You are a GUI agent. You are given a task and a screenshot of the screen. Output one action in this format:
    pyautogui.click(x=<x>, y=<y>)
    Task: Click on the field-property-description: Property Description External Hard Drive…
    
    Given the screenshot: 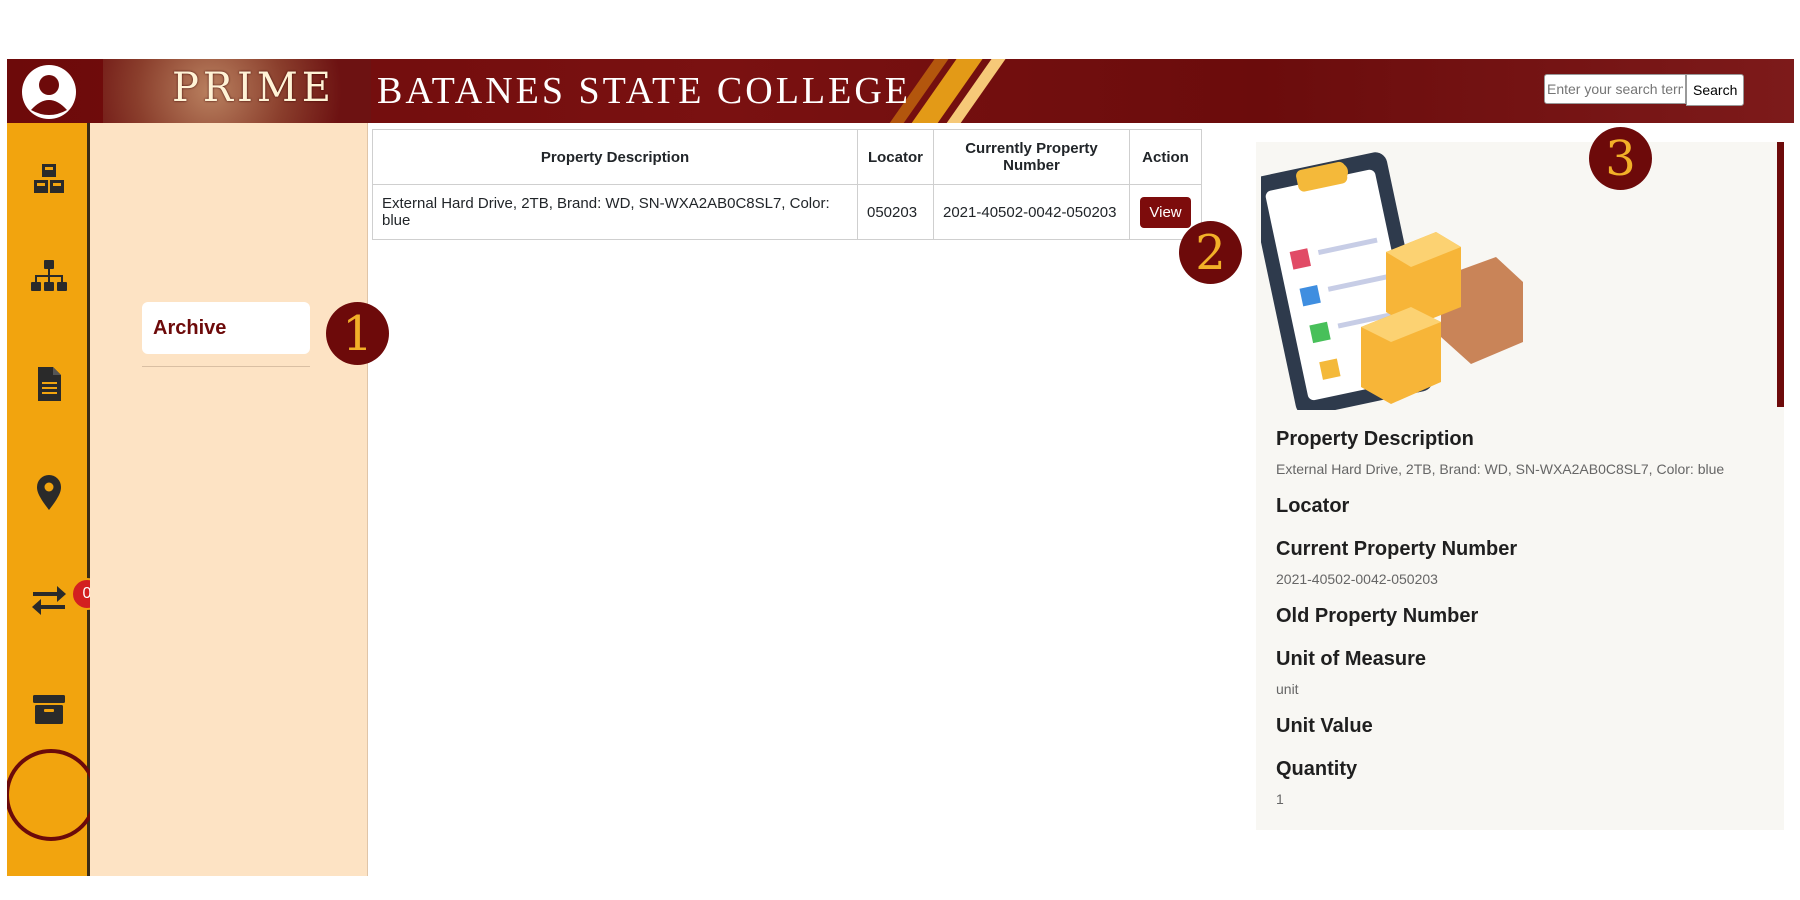 What is the action you would take?
    pyautogui.click(x=1526, y=452)
    